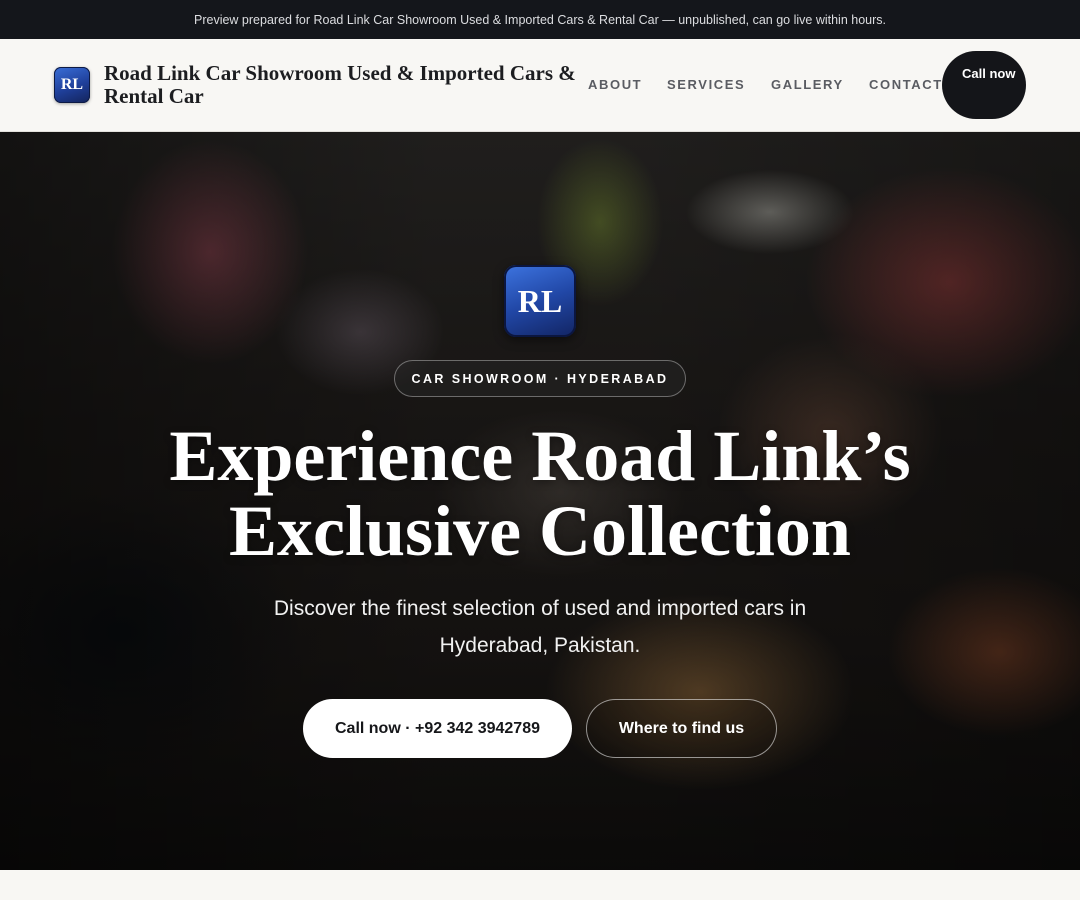 This screenshot has width=1080, height=900. What do you see at coordinates (906, 84) in the screenshot?
I see `nav-link-contact: CONTACT` at bounding box center [906, 84].